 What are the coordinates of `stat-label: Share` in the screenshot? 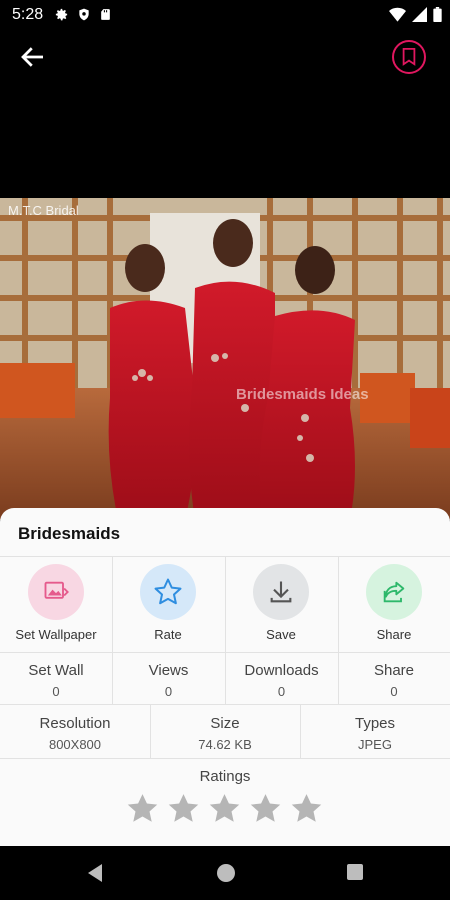 It's located at (394, 670).